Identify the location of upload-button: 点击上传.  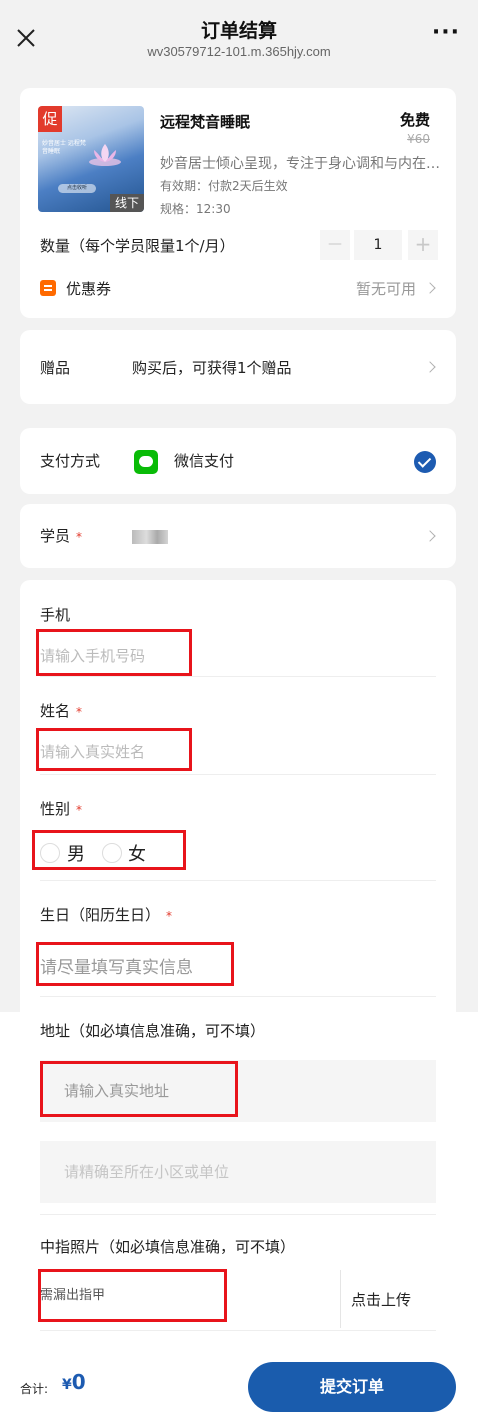
(381, 1299).